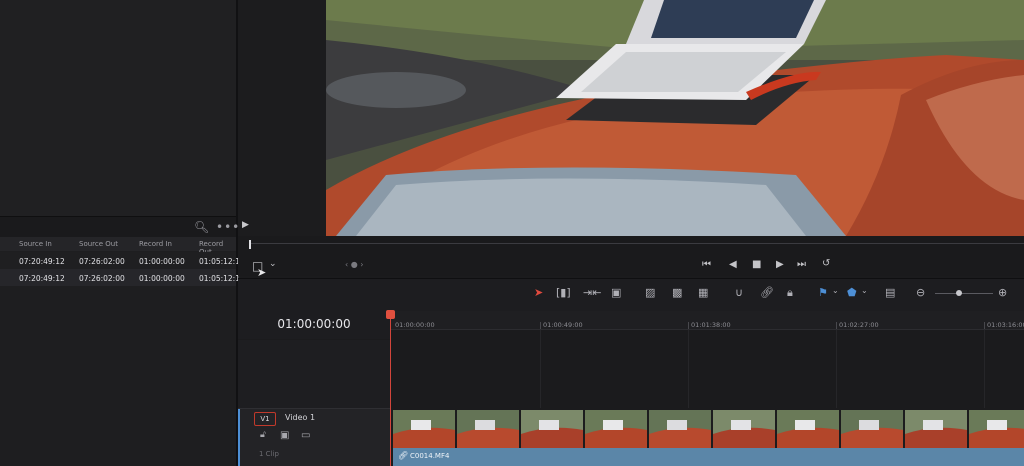  Describe the element at coordinates (739, 292) in the screenshot. I see `magnet-icon: ∪` at that location.